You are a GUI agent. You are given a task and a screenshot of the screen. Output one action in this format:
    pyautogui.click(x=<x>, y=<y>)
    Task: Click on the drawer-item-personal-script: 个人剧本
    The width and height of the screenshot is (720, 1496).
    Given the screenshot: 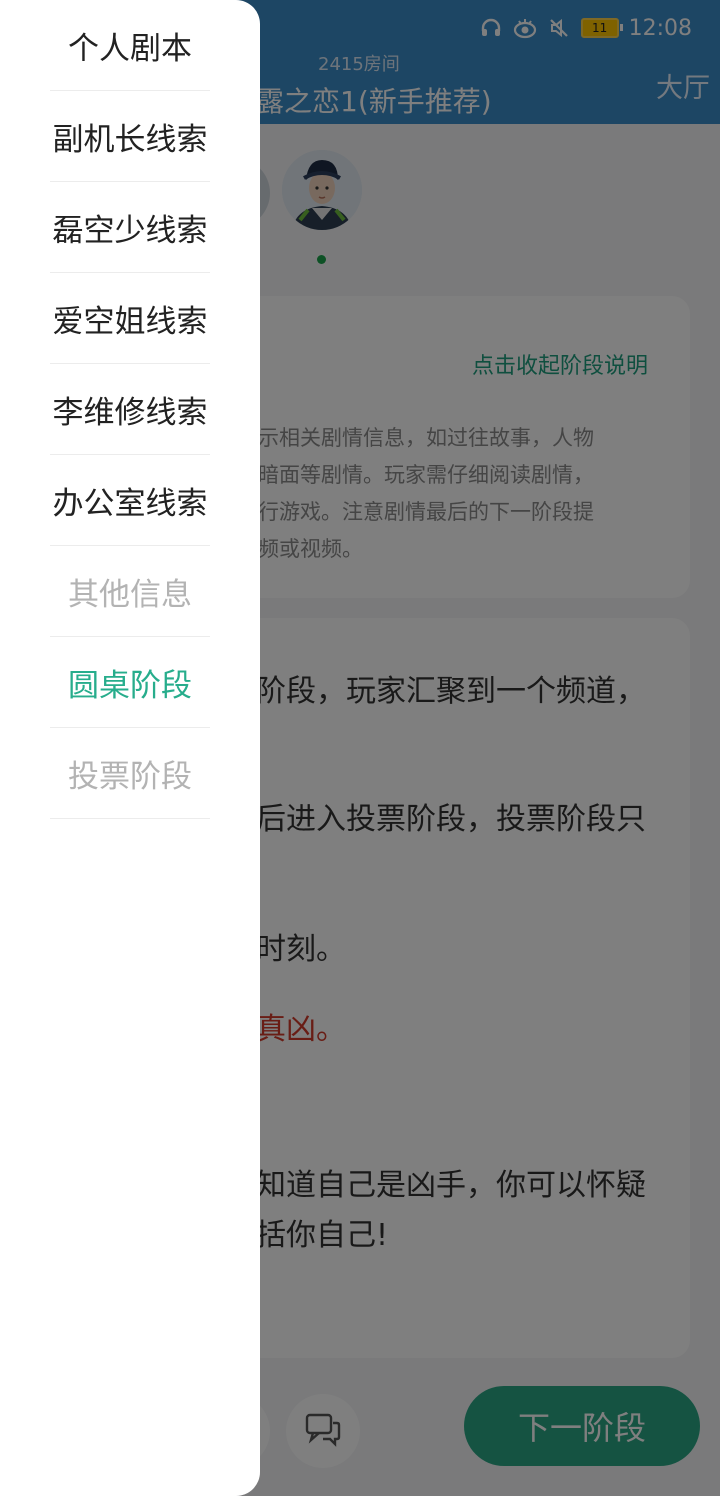 What is the action you would take?
    pyautogui.click(x=130, y=45)
    